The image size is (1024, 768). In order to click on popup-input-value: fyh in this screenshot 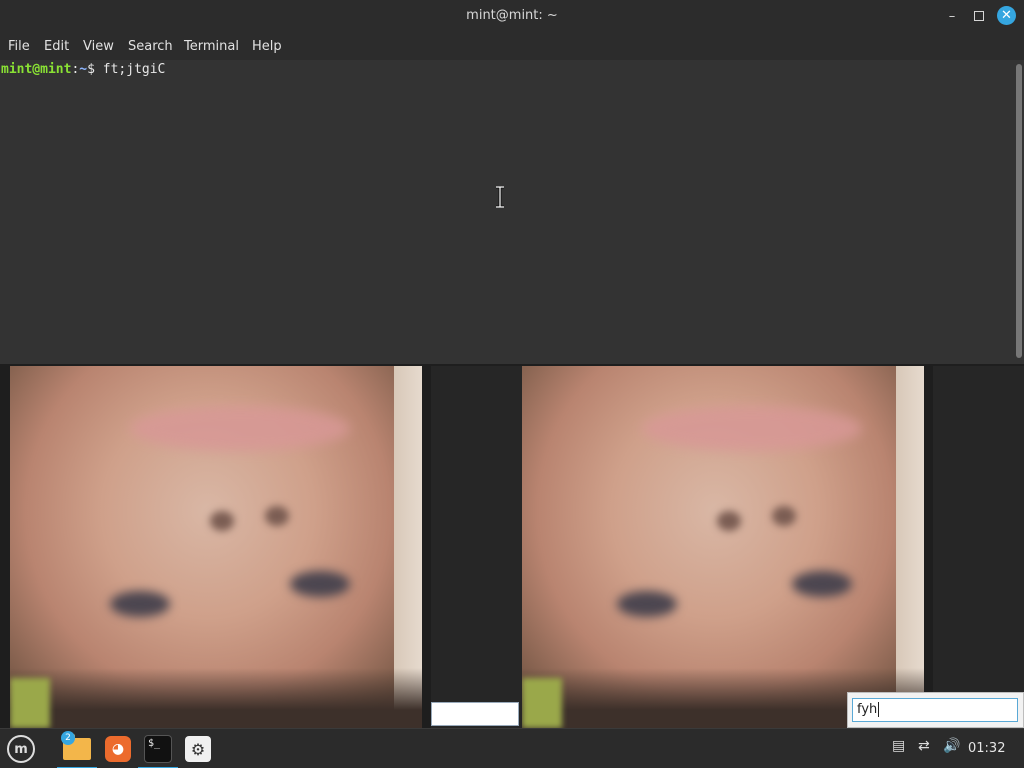, I will do `click(867, 709)`.